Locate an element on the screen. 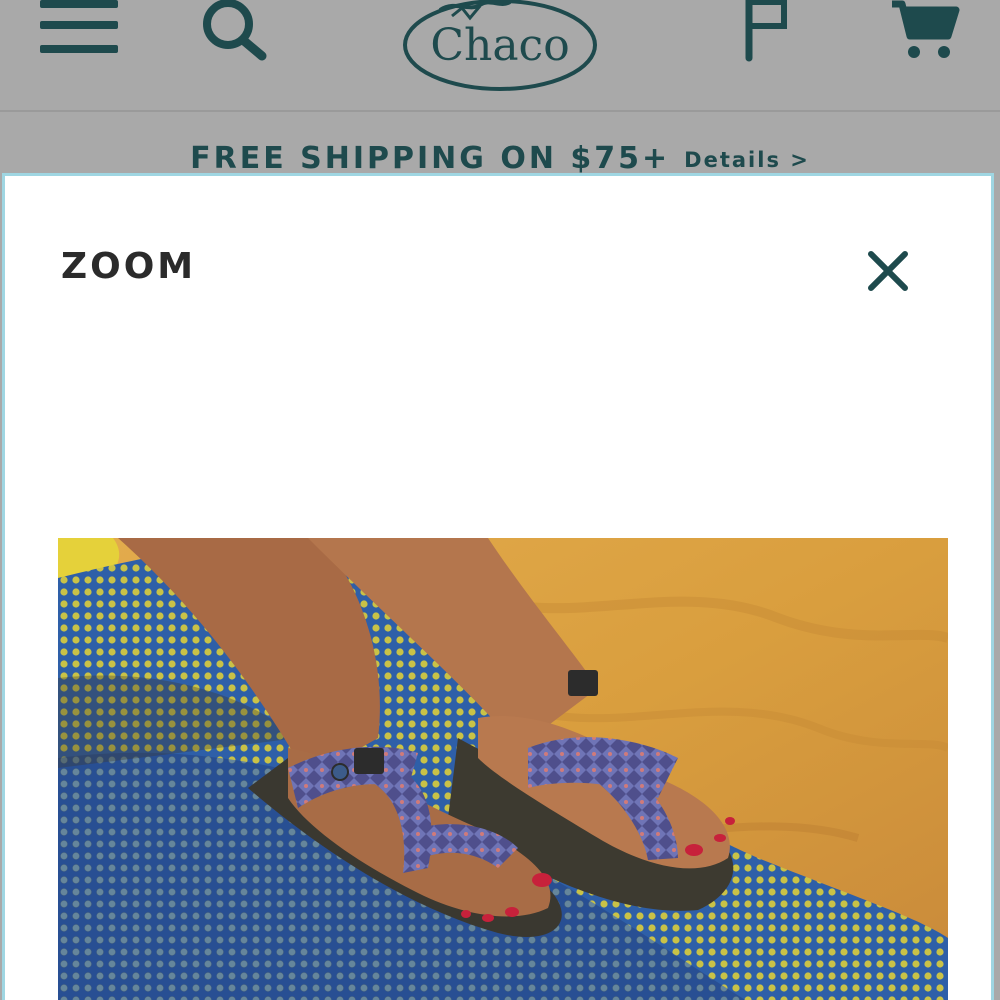  modal-title: ZOOM is located at coordinates (129, 266).